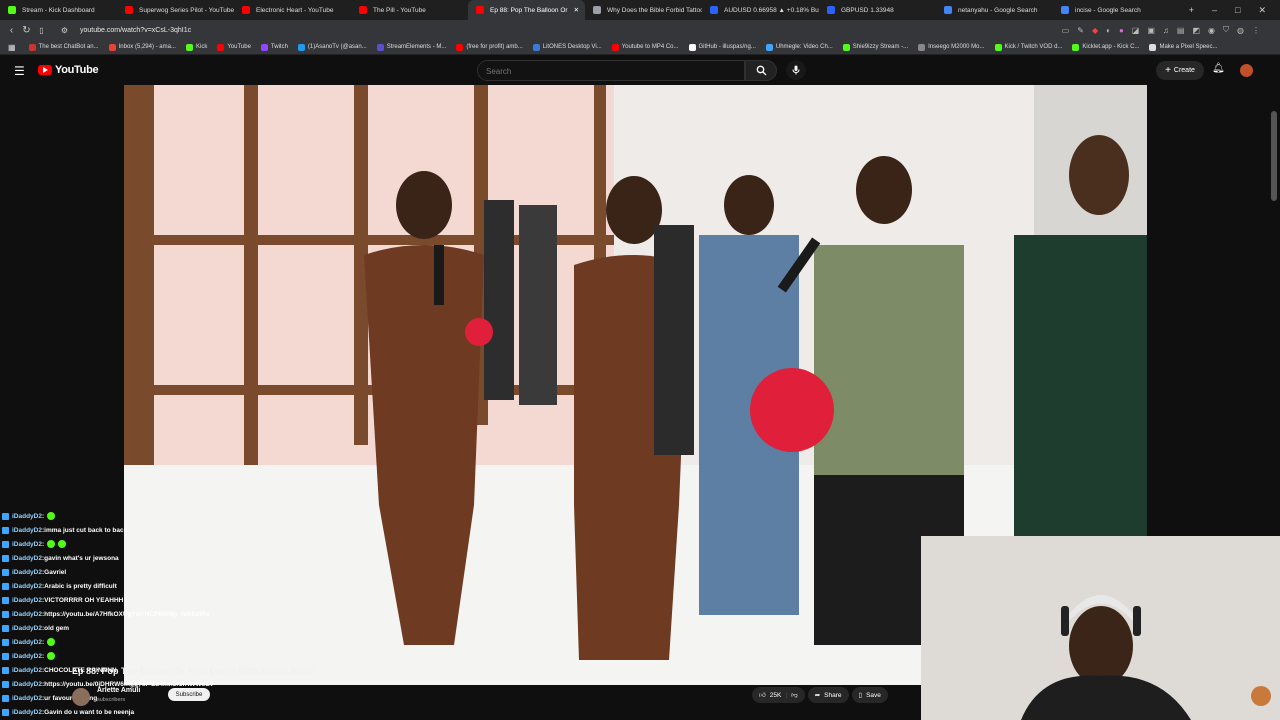 Image resolution: width=1280 pixels, height=720 pixels. I want to click on close-tab-icon: ✕, so click(576, 10).